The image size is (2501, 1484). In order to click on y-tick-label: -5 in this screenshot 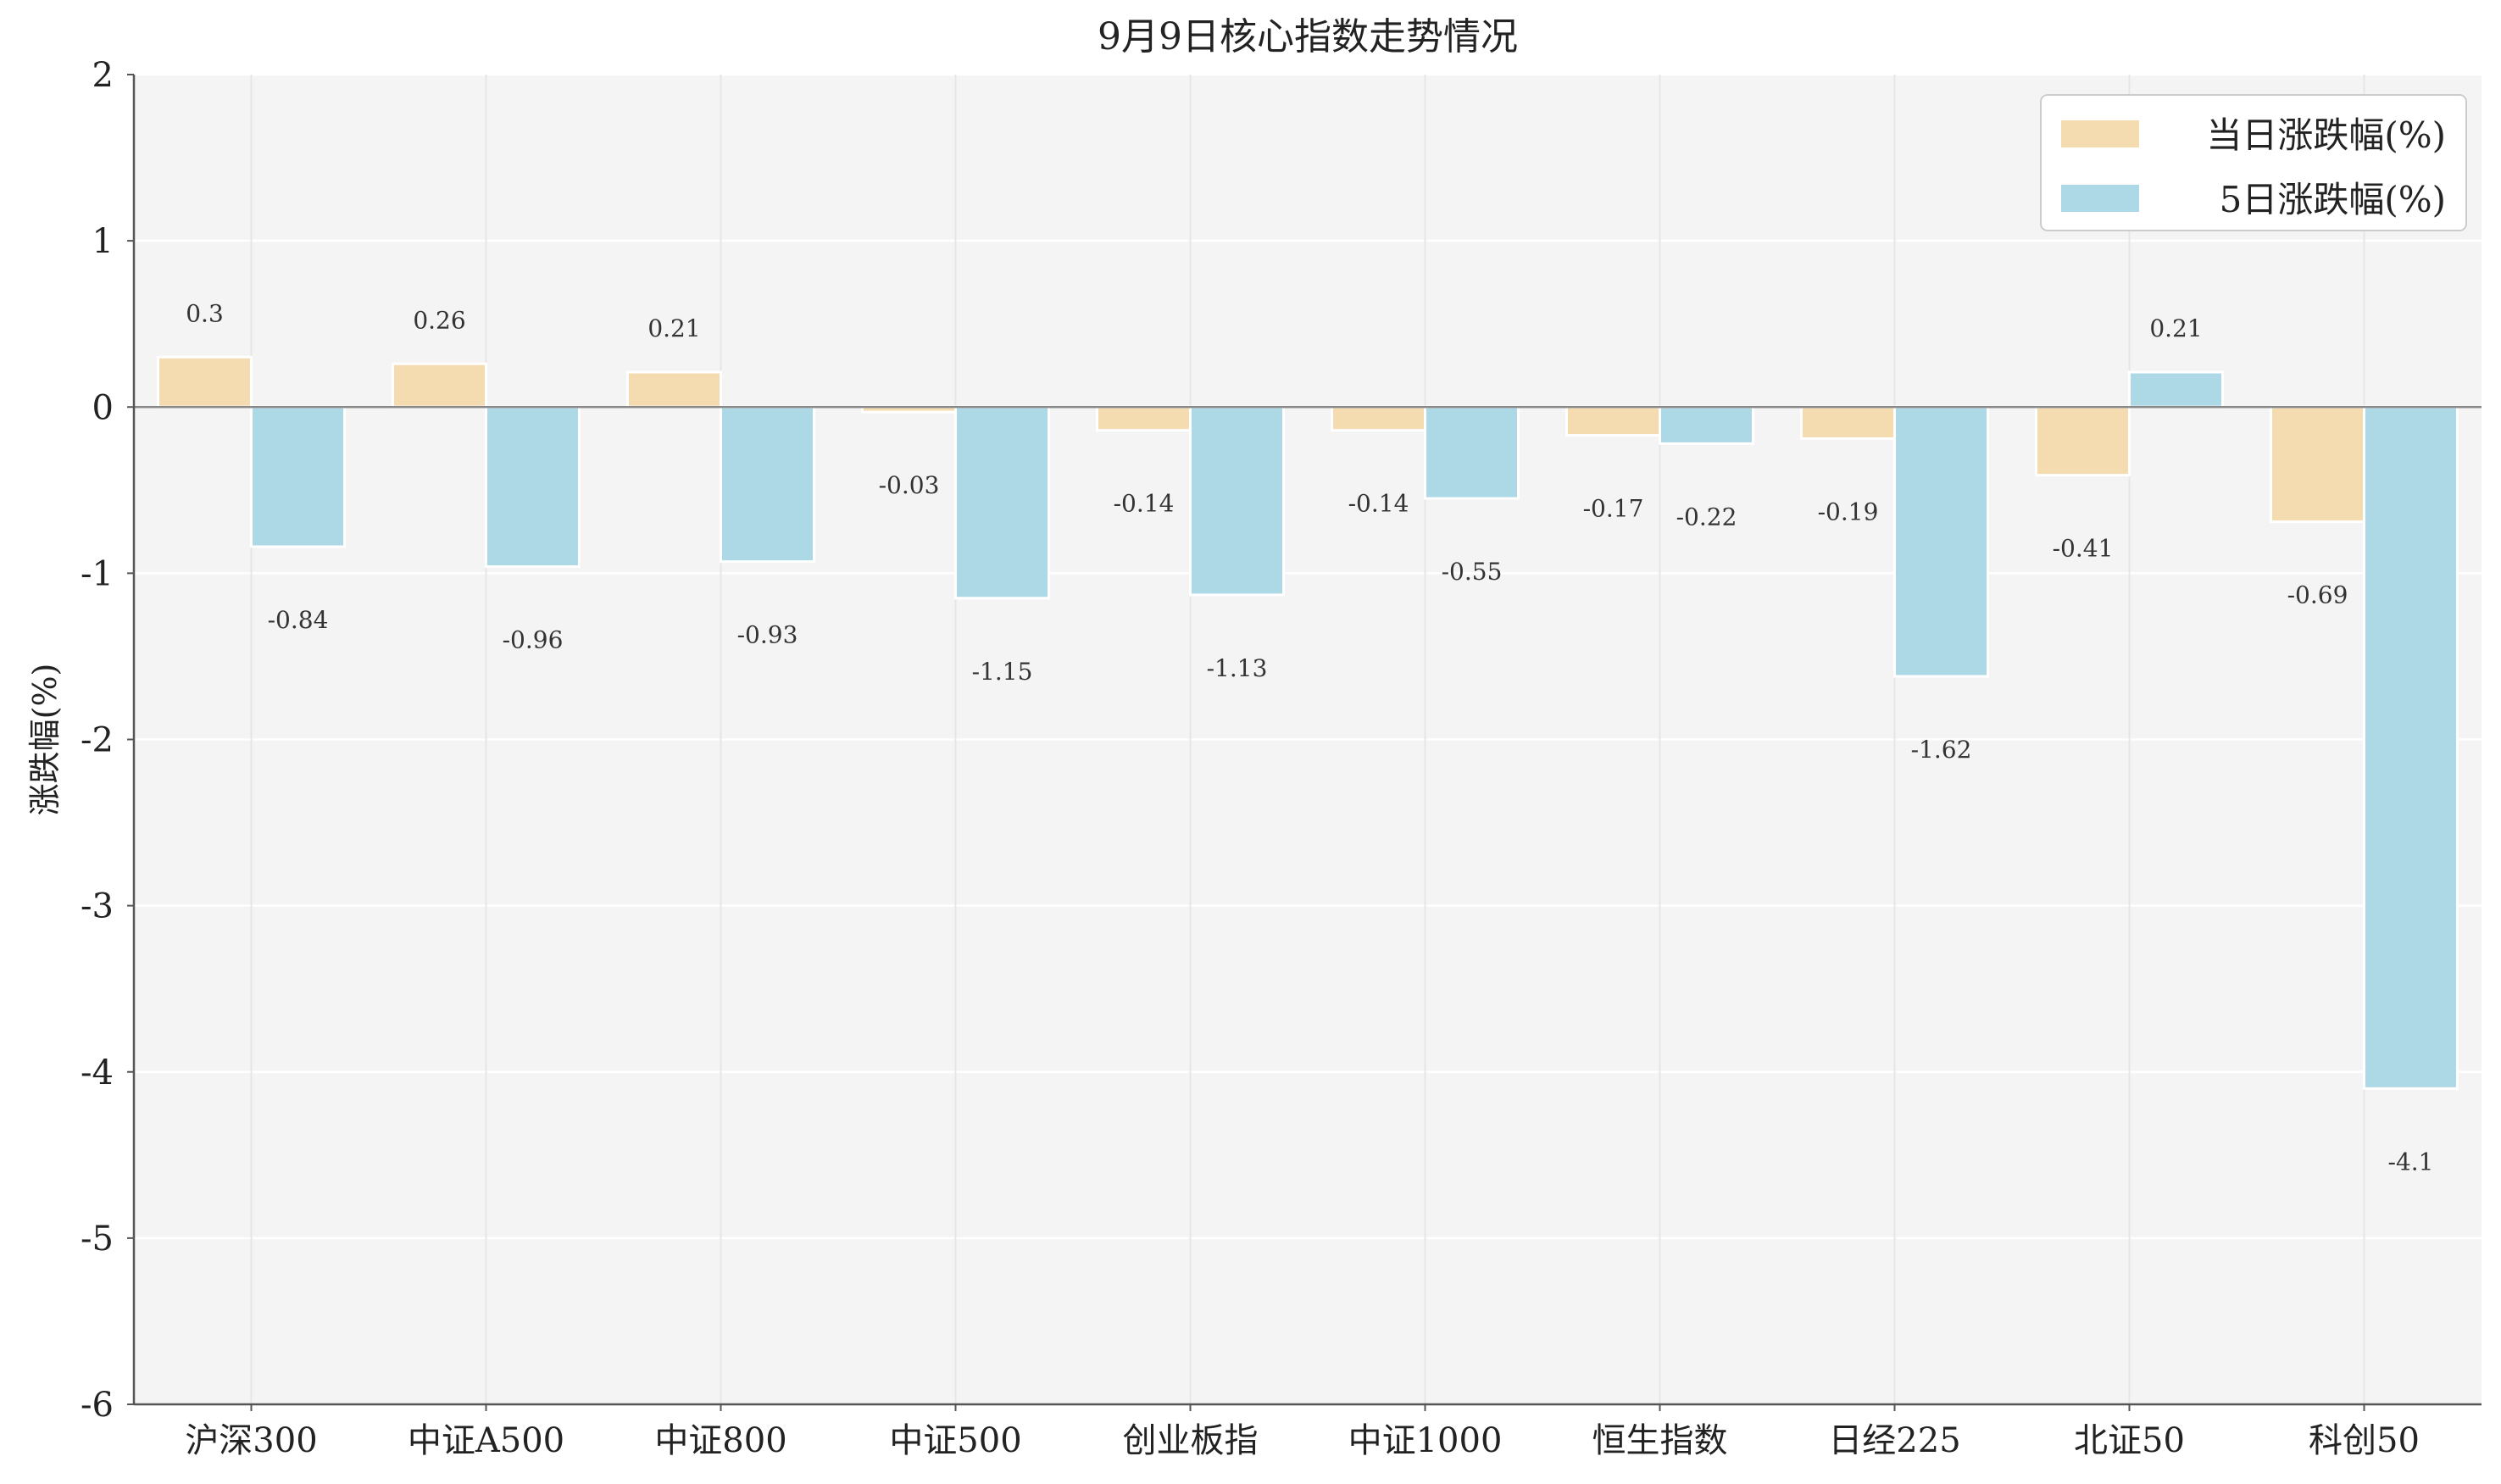, I will do `click(97, 1240)`.